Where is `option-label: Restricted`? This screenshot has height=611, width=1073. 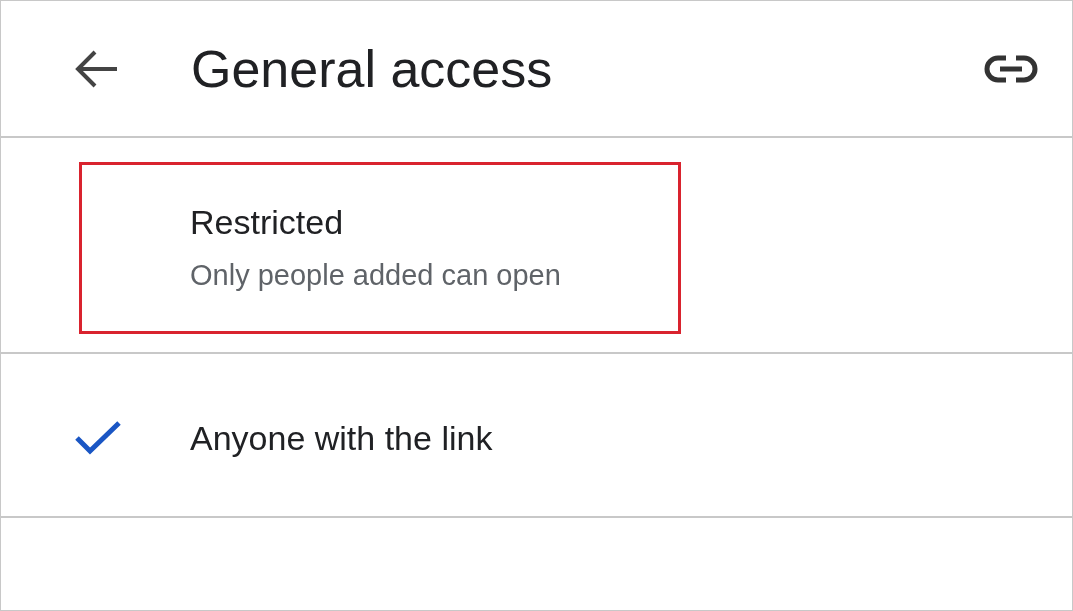
option-label: Restricted is located at coordinates (267, 222).